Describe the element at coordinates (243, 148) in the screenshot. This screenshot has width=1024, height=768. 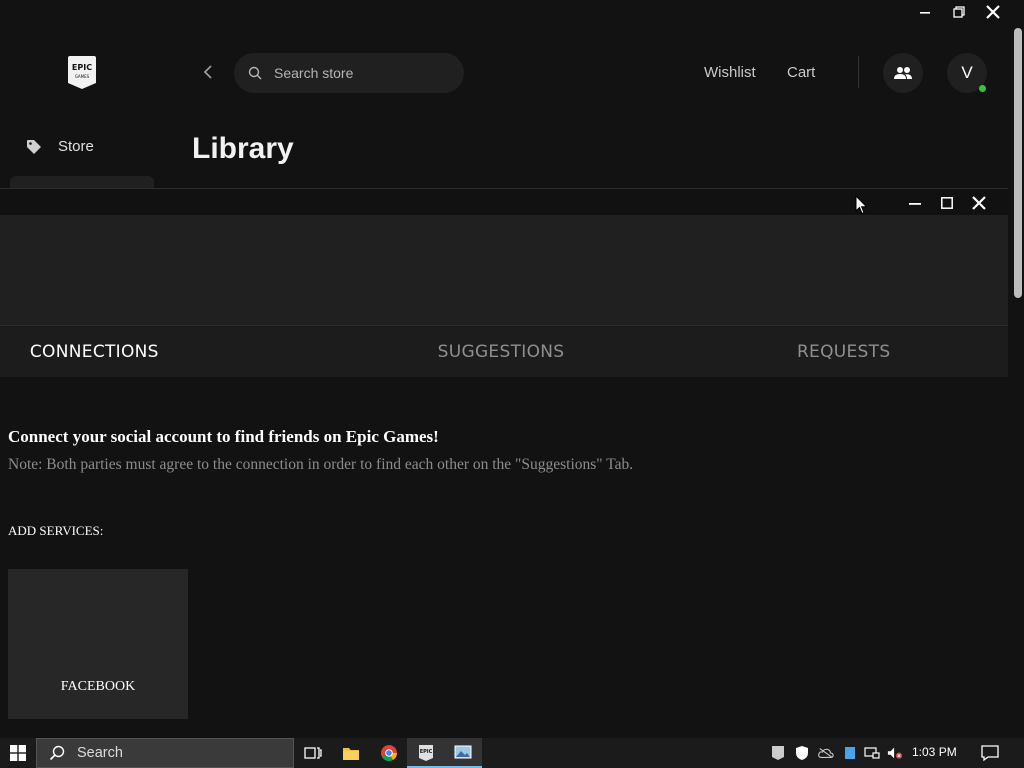
I see `page-title: Library` at that location.